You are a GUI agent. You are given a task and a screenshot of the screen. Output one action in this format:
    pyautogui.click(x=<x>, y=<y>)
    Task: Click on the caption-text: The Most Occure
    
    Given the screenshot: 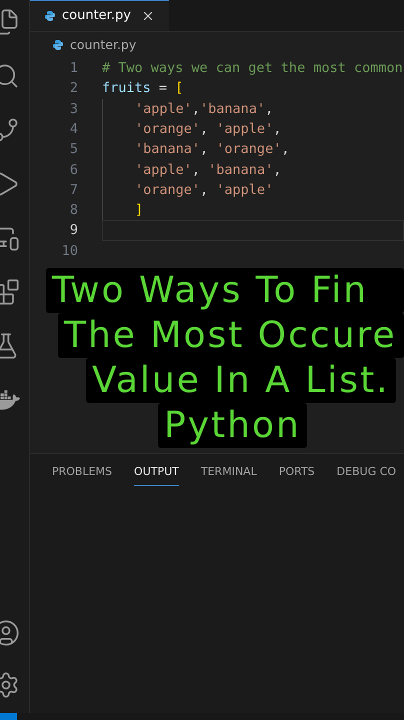 What is the action you would take?
    pyautogui.click(x=231, y=336)
    